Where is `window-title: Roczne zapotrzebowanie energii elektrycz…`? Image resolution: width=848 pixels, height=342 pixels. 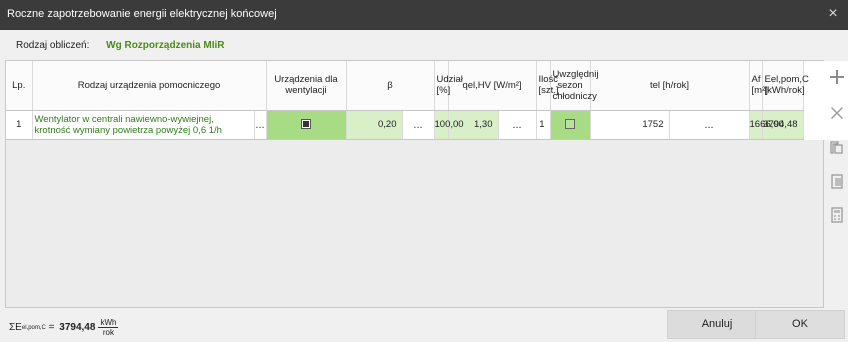 window-title: Roczne zapotrzebowanie energii elektrycz… is located at coordinates (142, 14).